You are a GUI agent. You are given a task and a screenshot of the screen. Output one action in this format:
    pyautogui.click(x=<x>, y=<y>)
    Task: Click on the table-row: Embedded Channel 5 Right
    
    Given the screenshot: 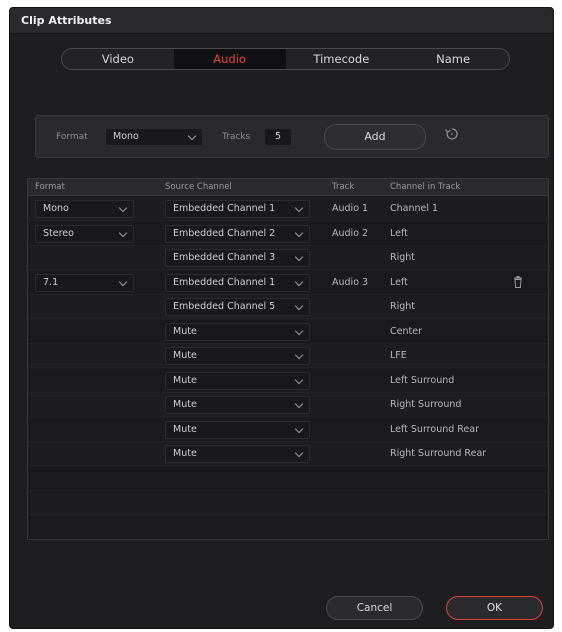 What is the action you would take?
    pyautogui.click(x=288, y=307)
    